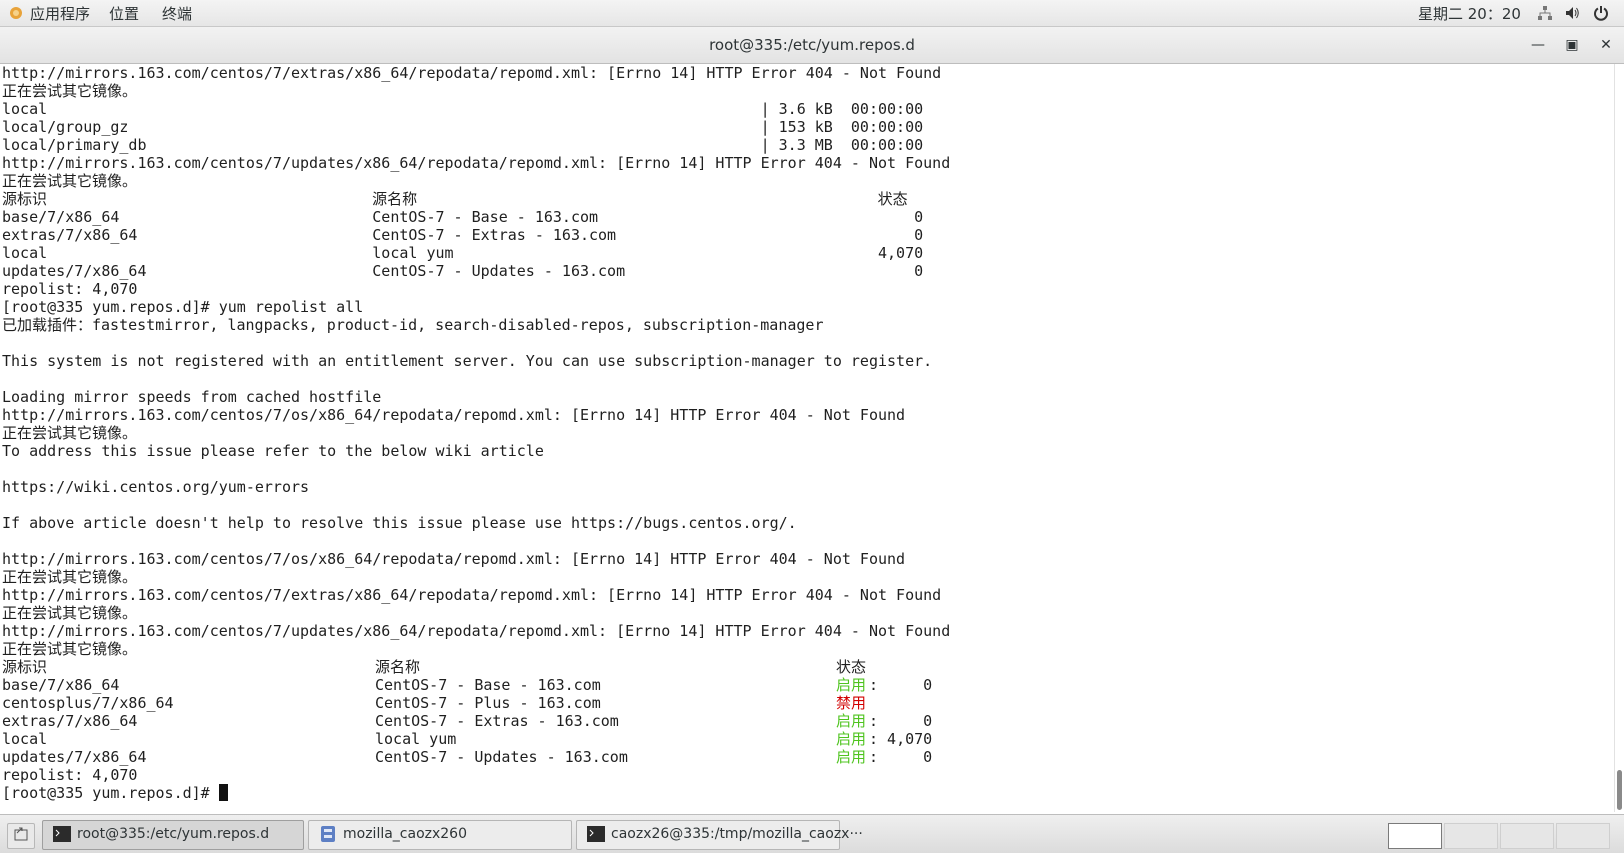 This screenshot has height=853, width=1624. I want to click on prompt-text: [root@335 yum.repos.d]#, so click(110, 793).